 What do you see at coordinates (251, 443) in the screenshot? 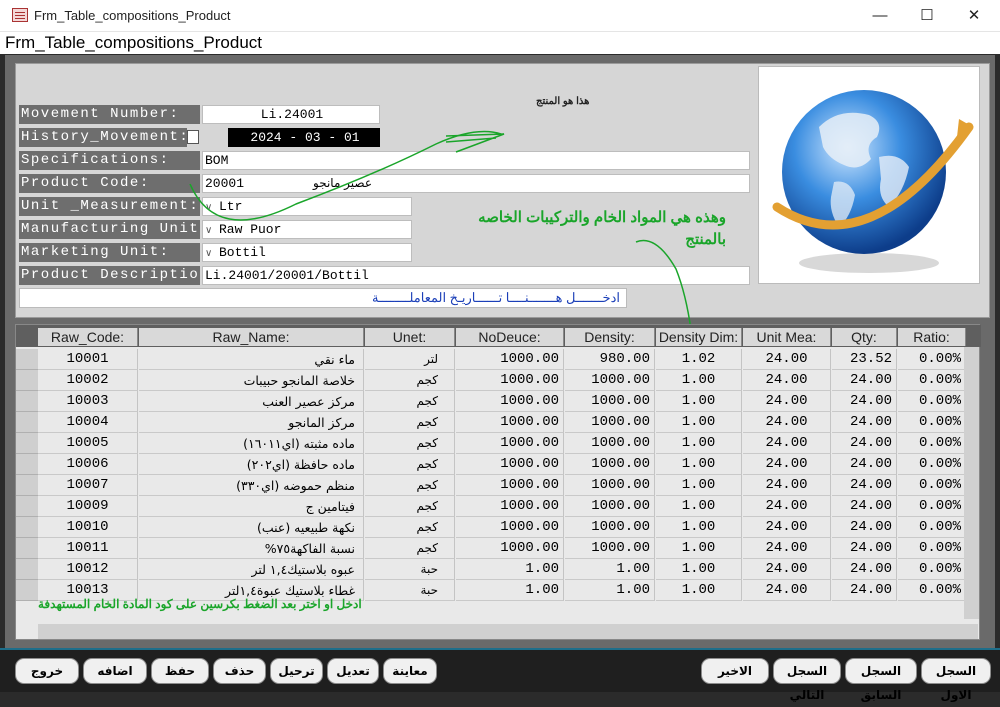
I see `cell-raw-name: ماده مثبته (اي١٦٠١١)` at bounding box center [251, 443].